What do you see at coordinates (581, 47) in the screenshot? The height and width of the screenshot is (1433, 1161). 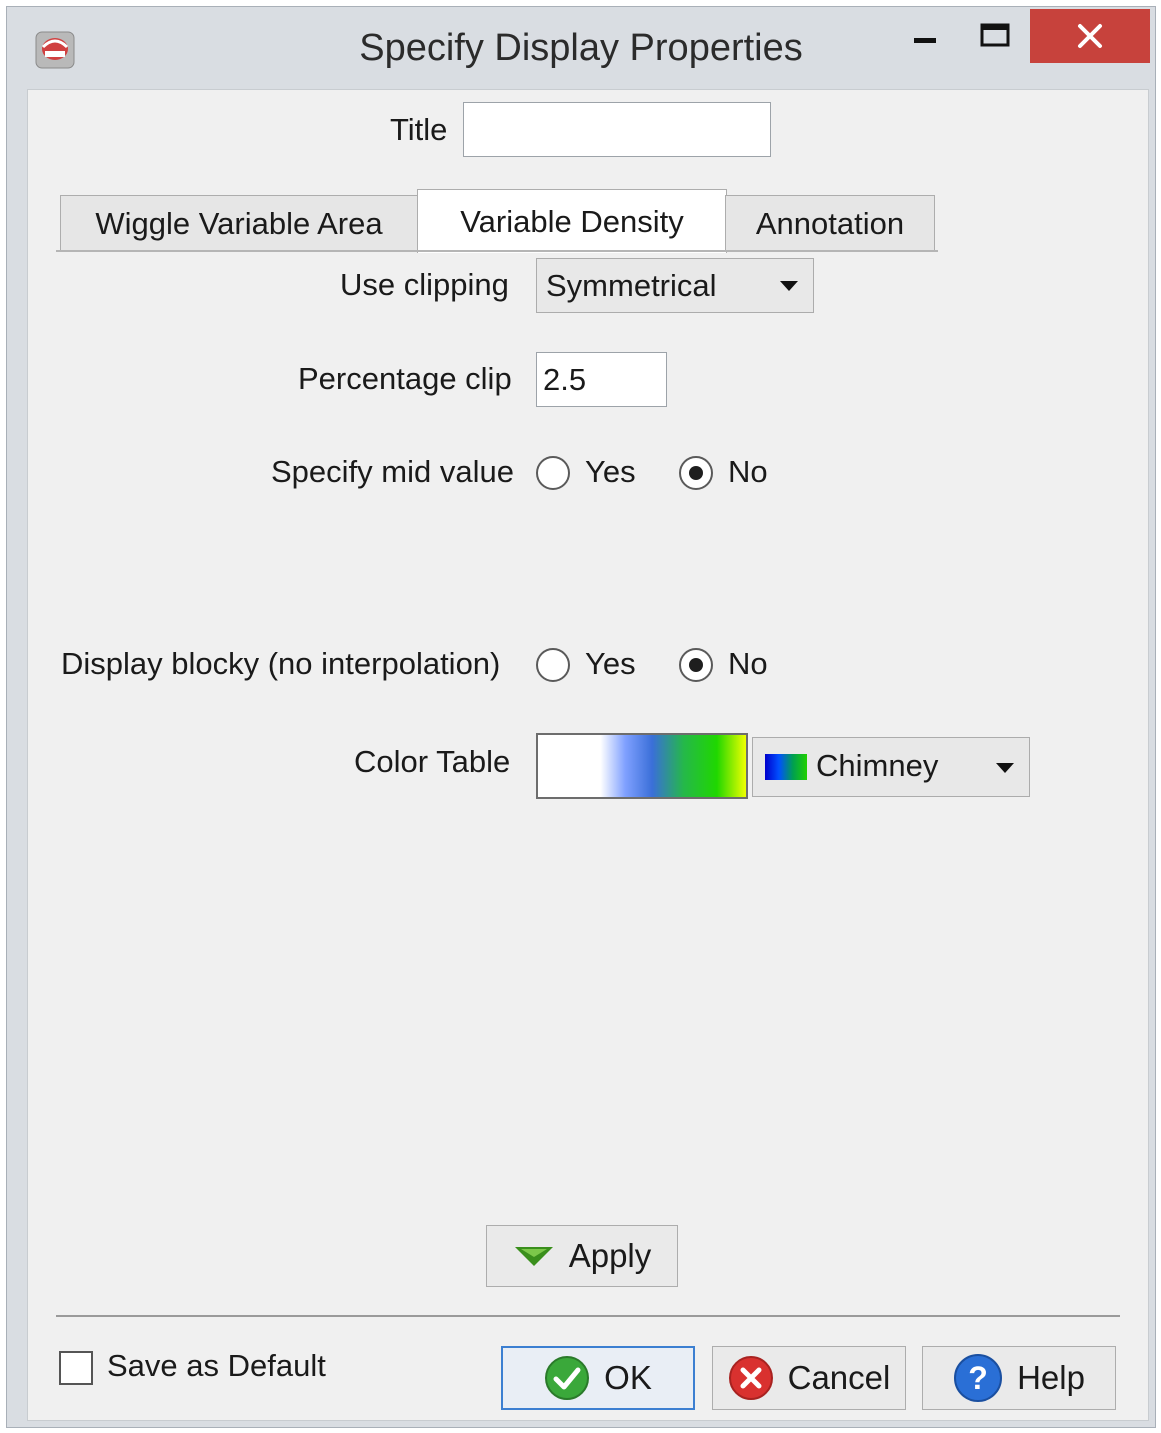 I see `title-bar: Specify Display Properties` at bounding box center [581, 47].